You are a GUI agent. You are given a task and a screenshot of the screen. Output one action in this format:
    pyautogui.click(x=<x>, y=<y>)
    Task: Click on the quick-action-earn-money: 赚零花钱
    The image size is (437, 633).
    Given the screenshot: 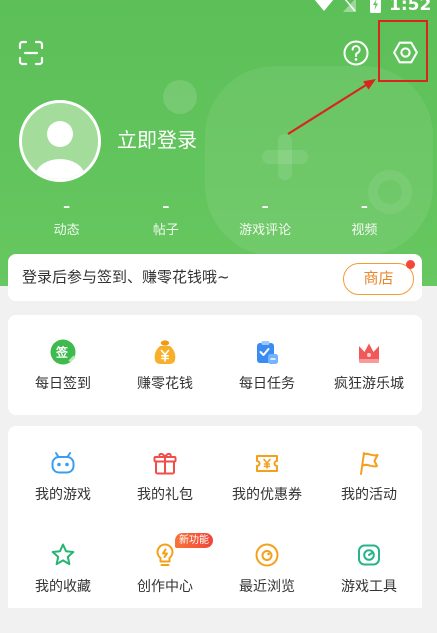 What is the action you would take?
    pyautogui.click(x=165, y=384)
    